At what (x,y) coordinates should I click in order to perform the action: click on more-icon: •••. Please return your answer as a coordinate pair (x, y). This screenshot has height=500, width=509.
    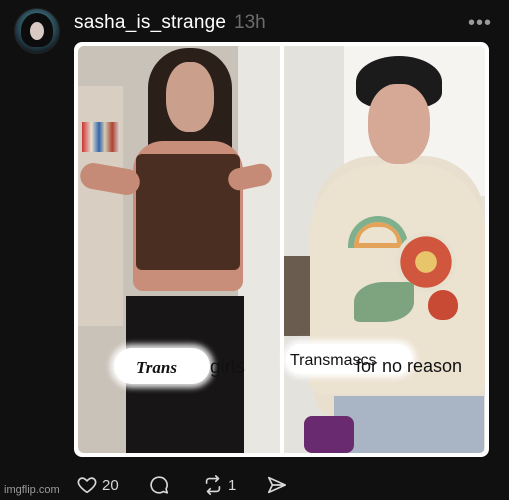
    Looking at the image, I should click on (480, 23).